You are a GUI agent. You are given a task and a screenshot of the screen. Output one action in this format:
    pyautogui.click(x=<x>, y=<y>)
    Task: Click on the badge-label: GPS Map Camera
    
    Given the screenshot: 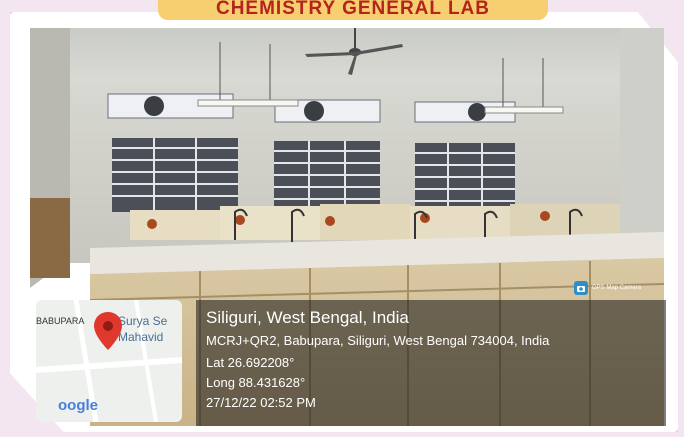 What is the action you would take?
    pyautogui.click(x=617, y=288)
    